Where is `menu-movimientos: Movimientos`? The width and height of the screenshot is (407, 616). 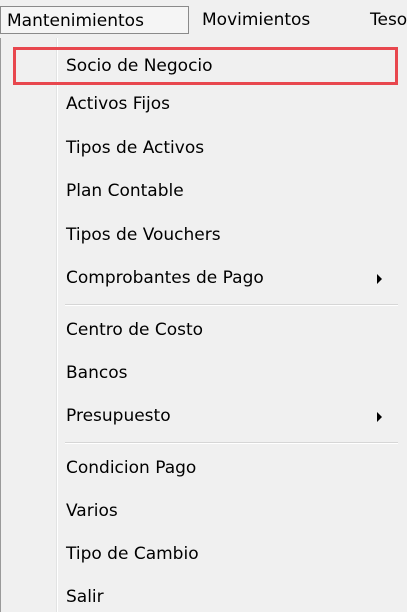 menu-movimientos: Movimientos is located at coordinates (256, 20).